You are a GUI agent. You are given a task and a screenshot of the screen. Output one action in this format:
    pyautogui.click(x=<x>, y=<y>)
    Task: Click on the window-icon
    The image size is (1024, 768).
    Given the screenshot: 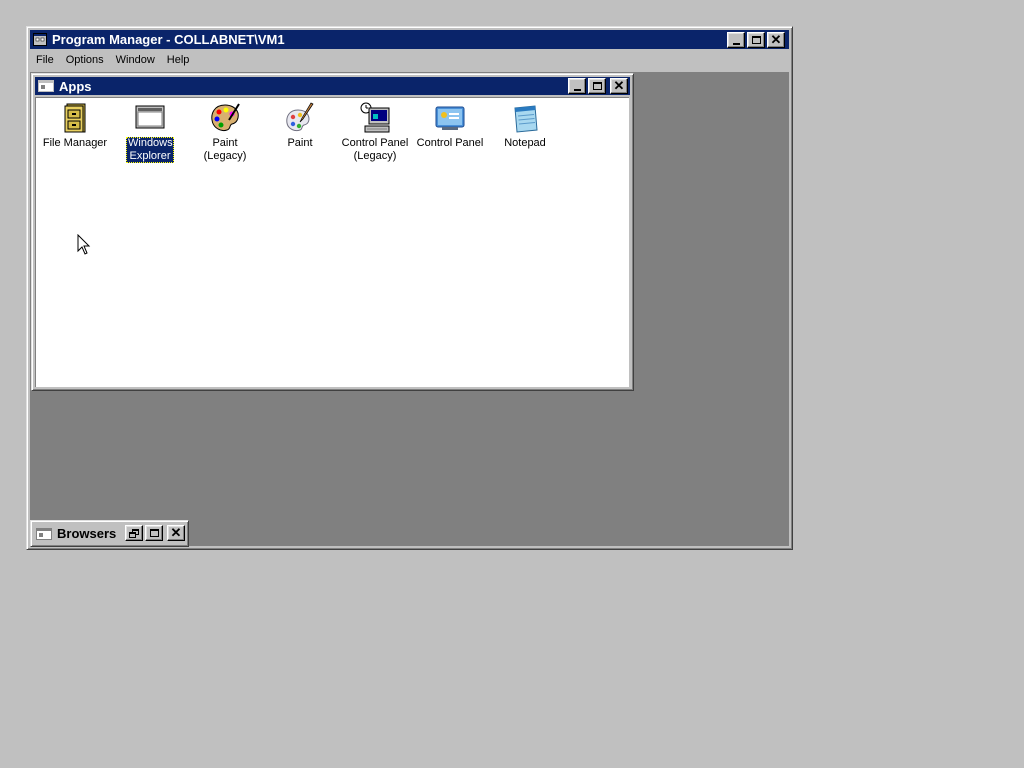 What is the action you would take?
    pyautogui.click(x=150, y=118)
    